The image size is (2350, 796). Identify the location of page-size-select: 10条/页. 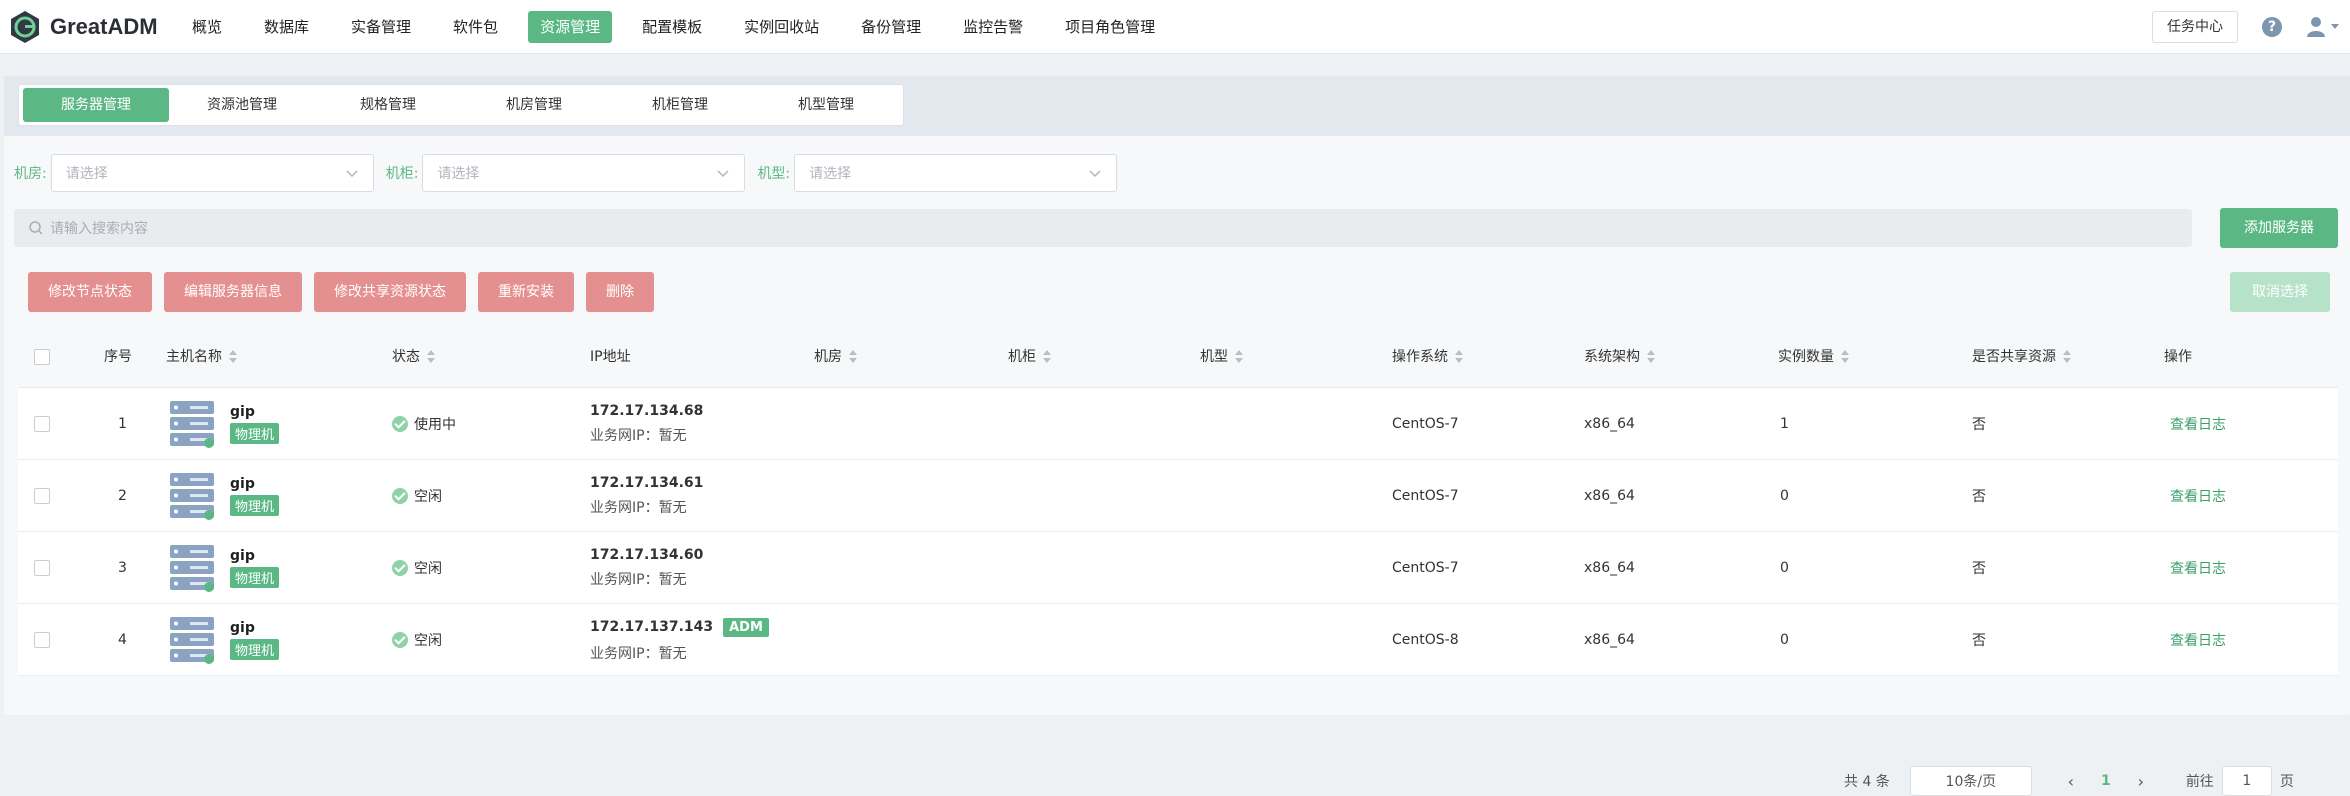
(1970, 781).